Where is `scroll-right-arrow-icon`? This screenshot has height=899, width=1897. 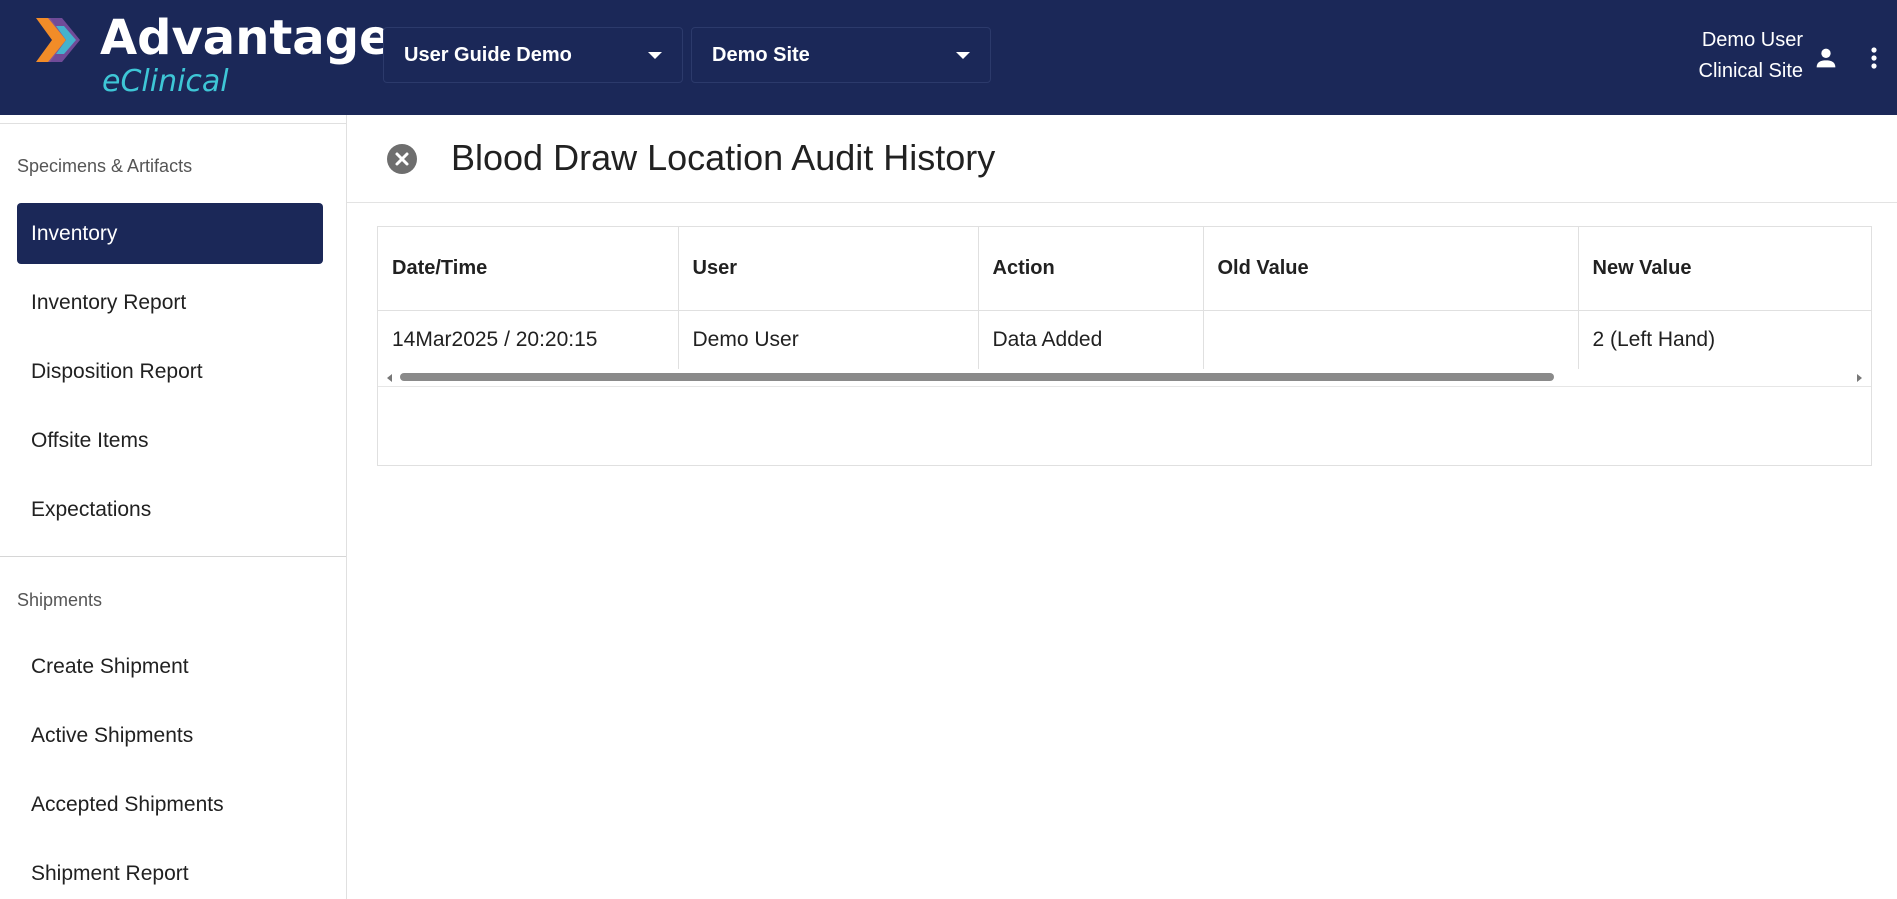 scroll-right-arrow-icon is located at coordinates (1859, 378).